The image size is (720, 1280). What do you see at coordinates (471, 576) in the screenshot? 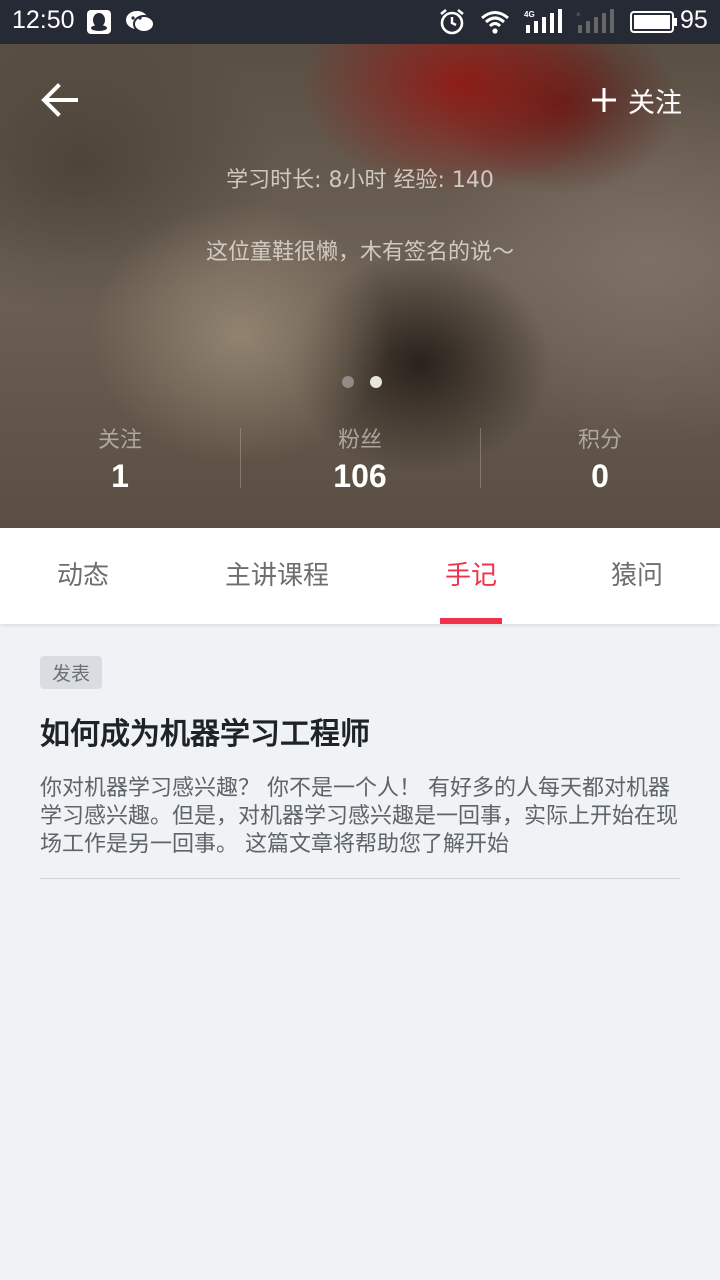
I see `tab-notes: 手记` at bounding box center [471, 576].